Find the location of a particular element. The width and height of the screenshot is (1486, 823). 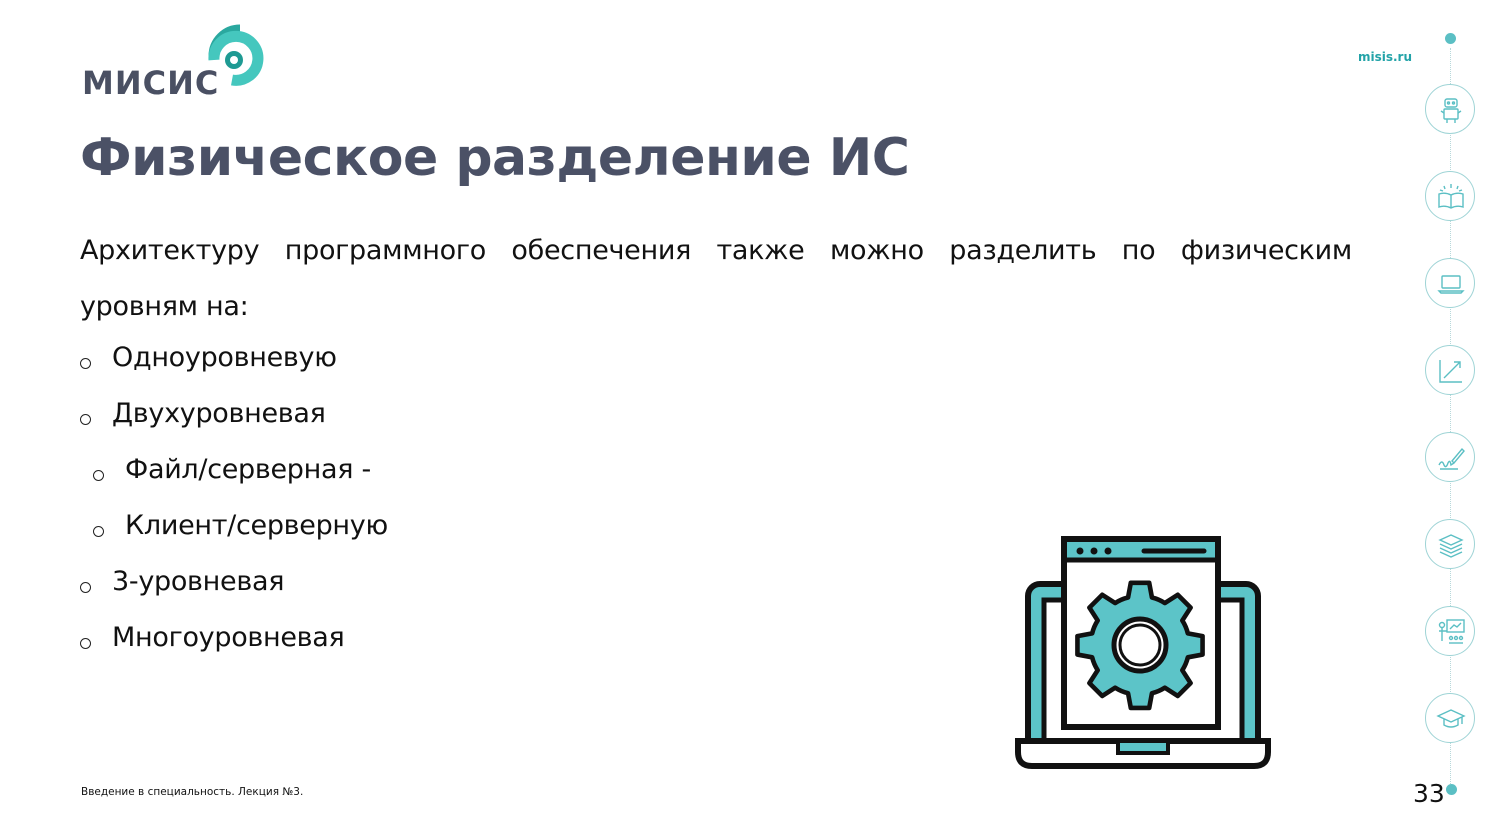

books-stack-icon is located at coordinates (1450, 544).